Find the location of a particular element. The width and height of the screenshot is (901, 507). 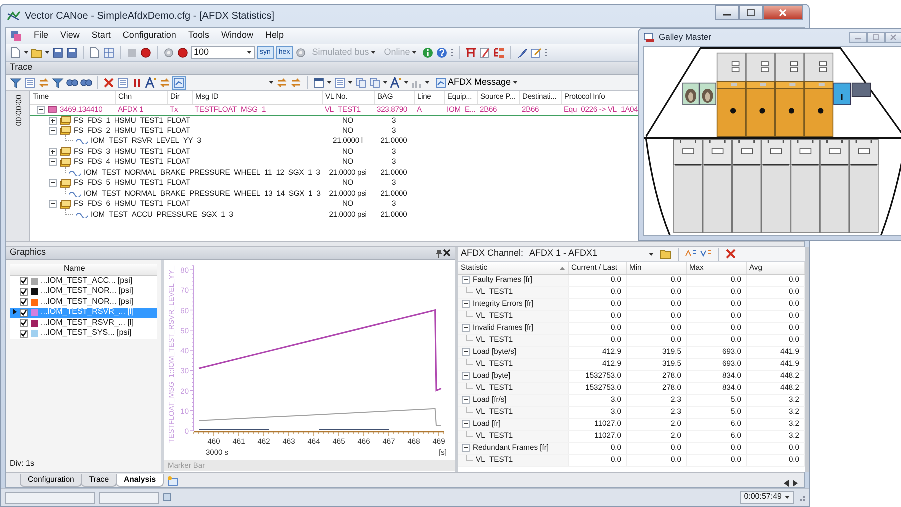

window-title: Galley Master is located at coordinates (685, 37).